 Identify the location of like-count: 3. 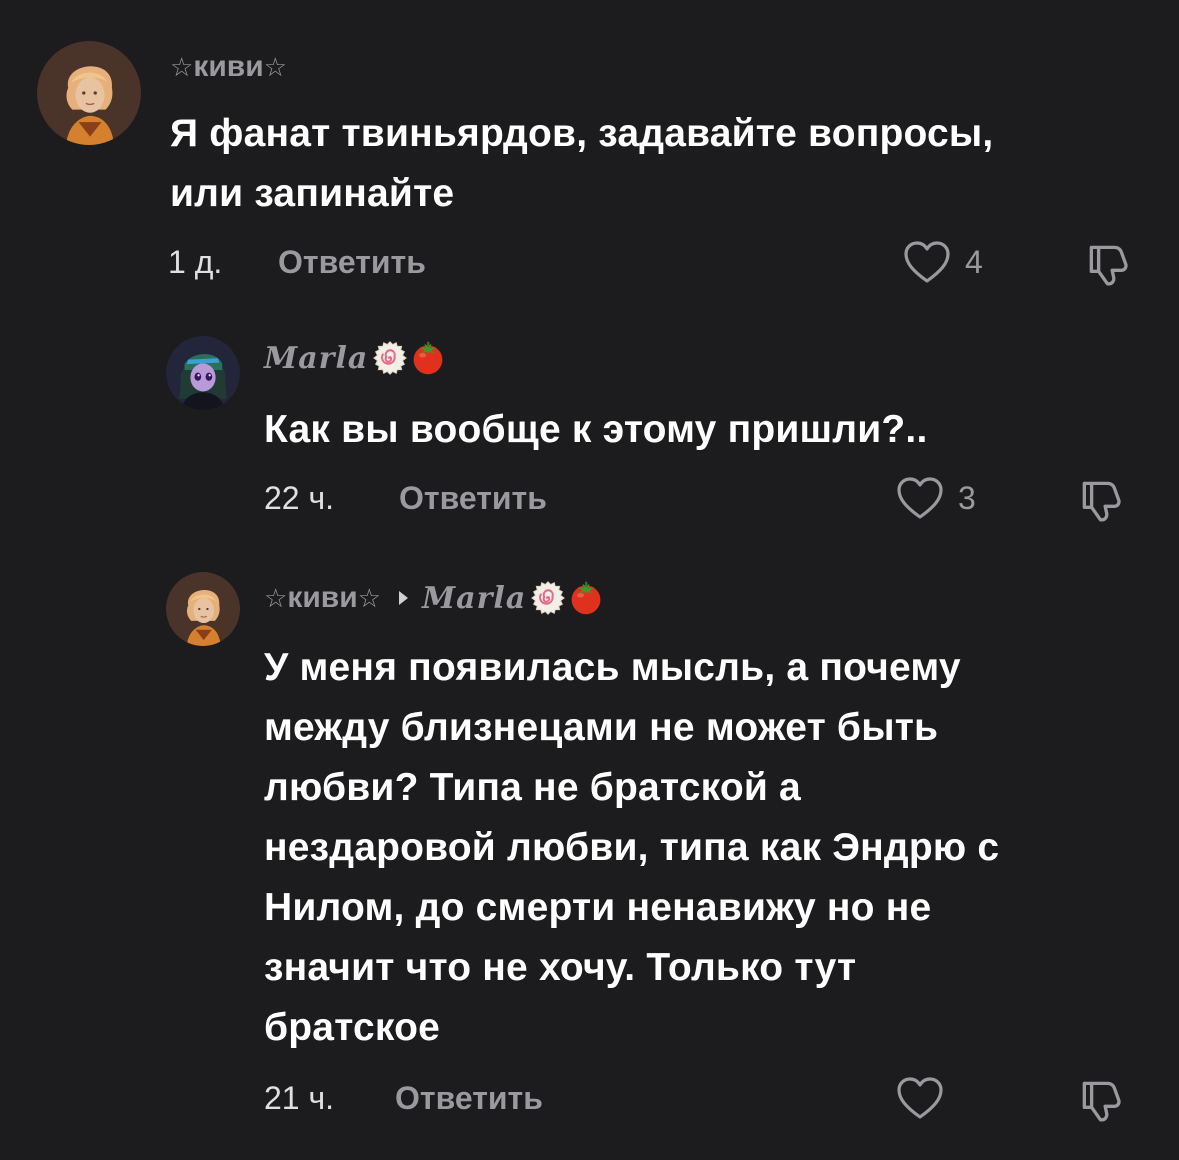
(967, 497).